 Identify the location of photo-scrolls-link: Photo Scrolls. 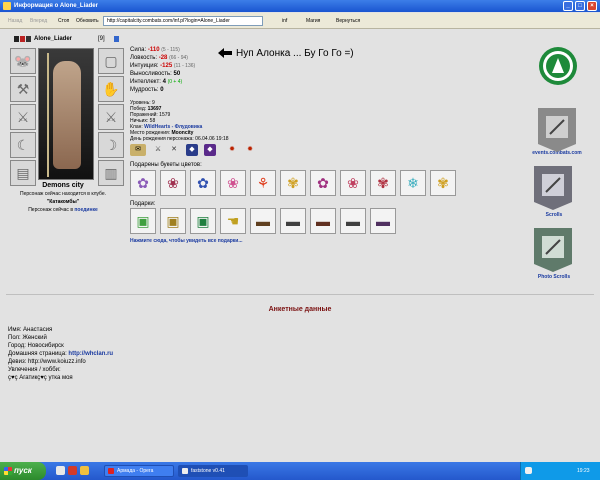
(554, 277).